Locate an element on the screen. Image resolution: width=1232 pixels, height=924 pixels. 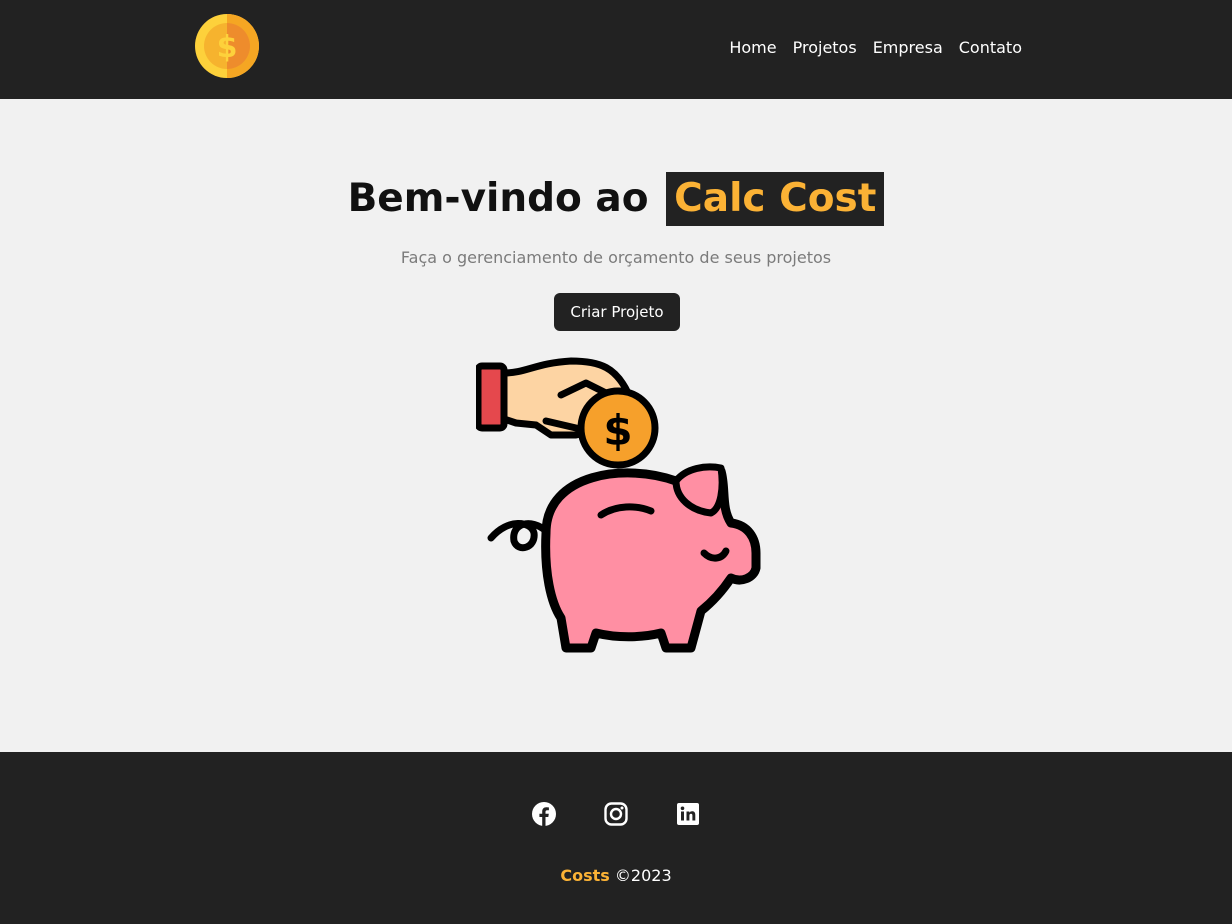
dollar-coin-logo-icon: $ is located at coordinates (227, 46).